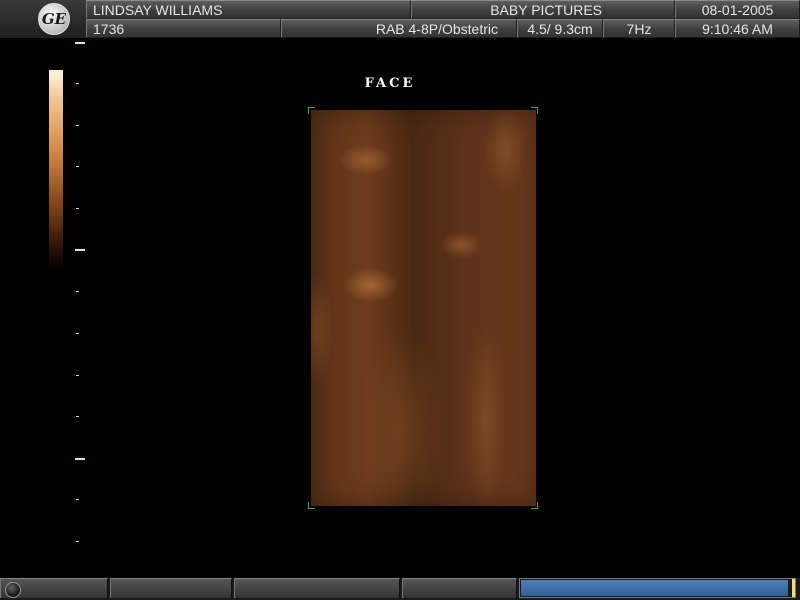 Image resolution: width=800 pixels, height=600 pixels. I want to click on color-scale-bar, so click(56, 170).